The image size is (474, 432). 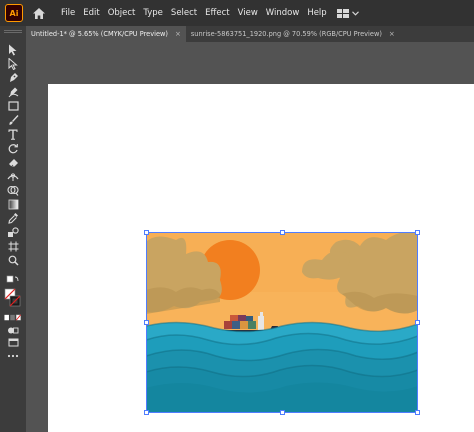 What do you see at coordinates (316, 13) in the screenshot?
I see `menu-help: Help` at bounding box center [316, 13].